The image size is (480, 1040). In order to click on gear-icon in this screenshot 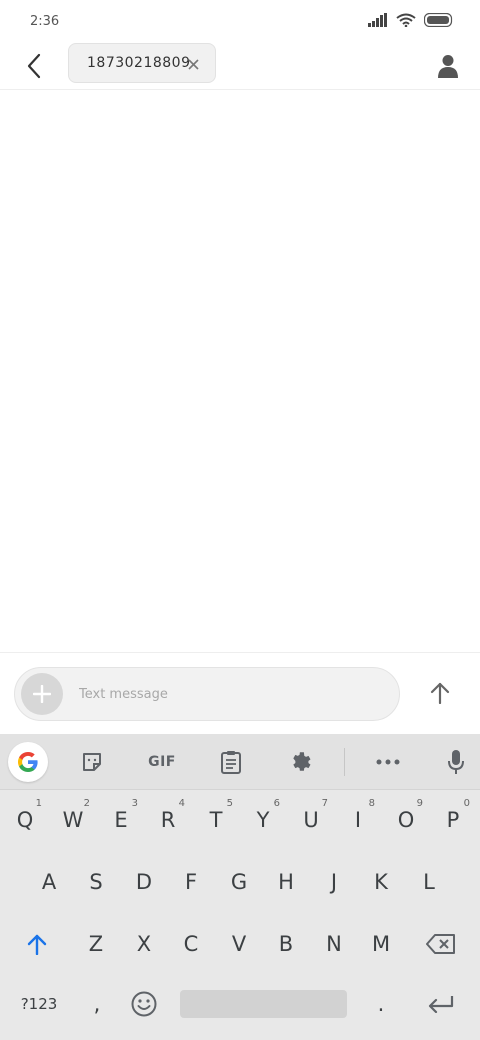, I will do `click(302, 761)`.